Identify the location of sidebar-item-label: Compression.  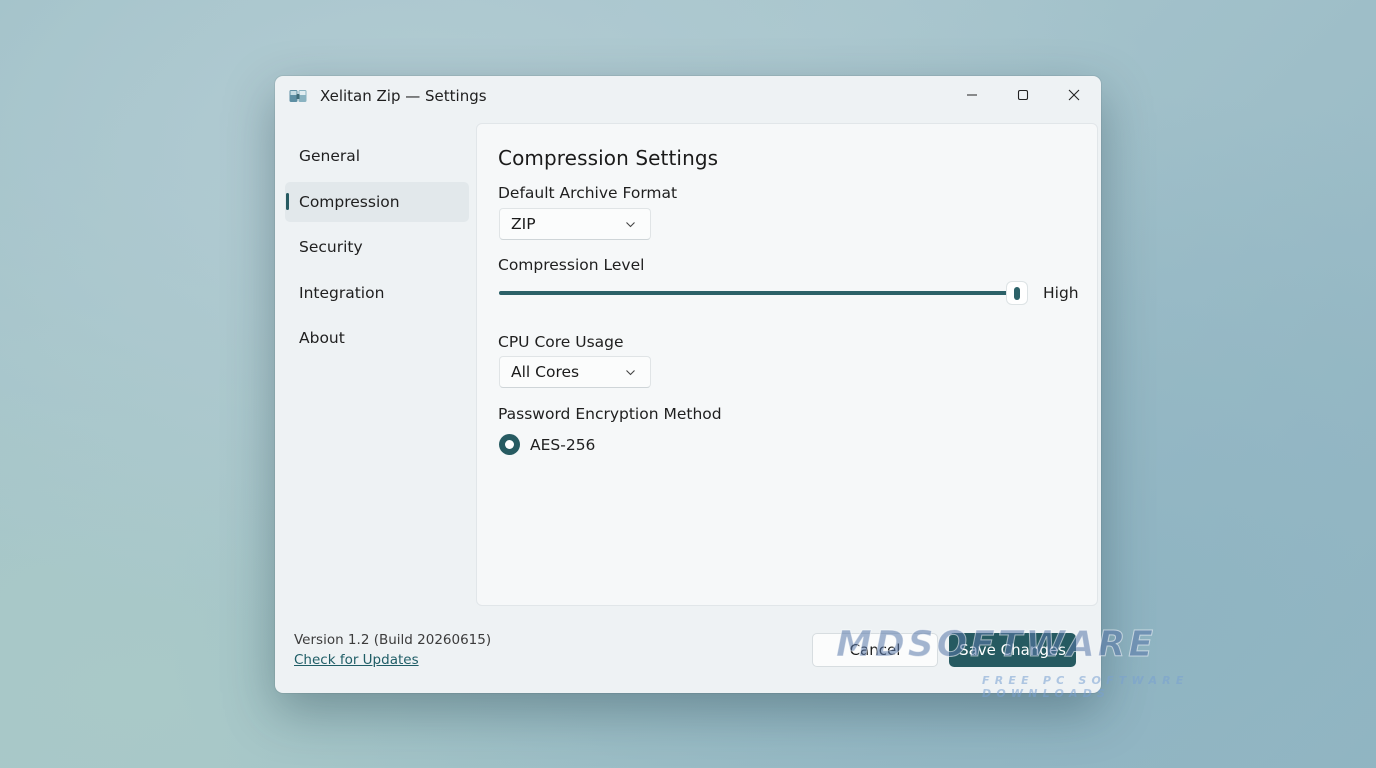
(349, 201).